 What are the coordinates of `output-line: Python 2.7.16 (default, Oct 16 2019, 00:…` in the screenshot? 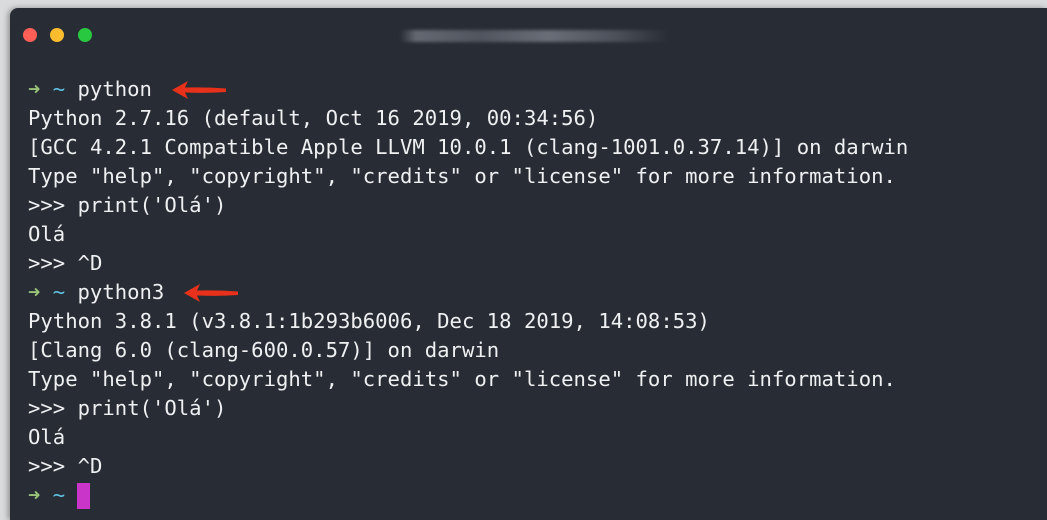 It's located at (537, 118).